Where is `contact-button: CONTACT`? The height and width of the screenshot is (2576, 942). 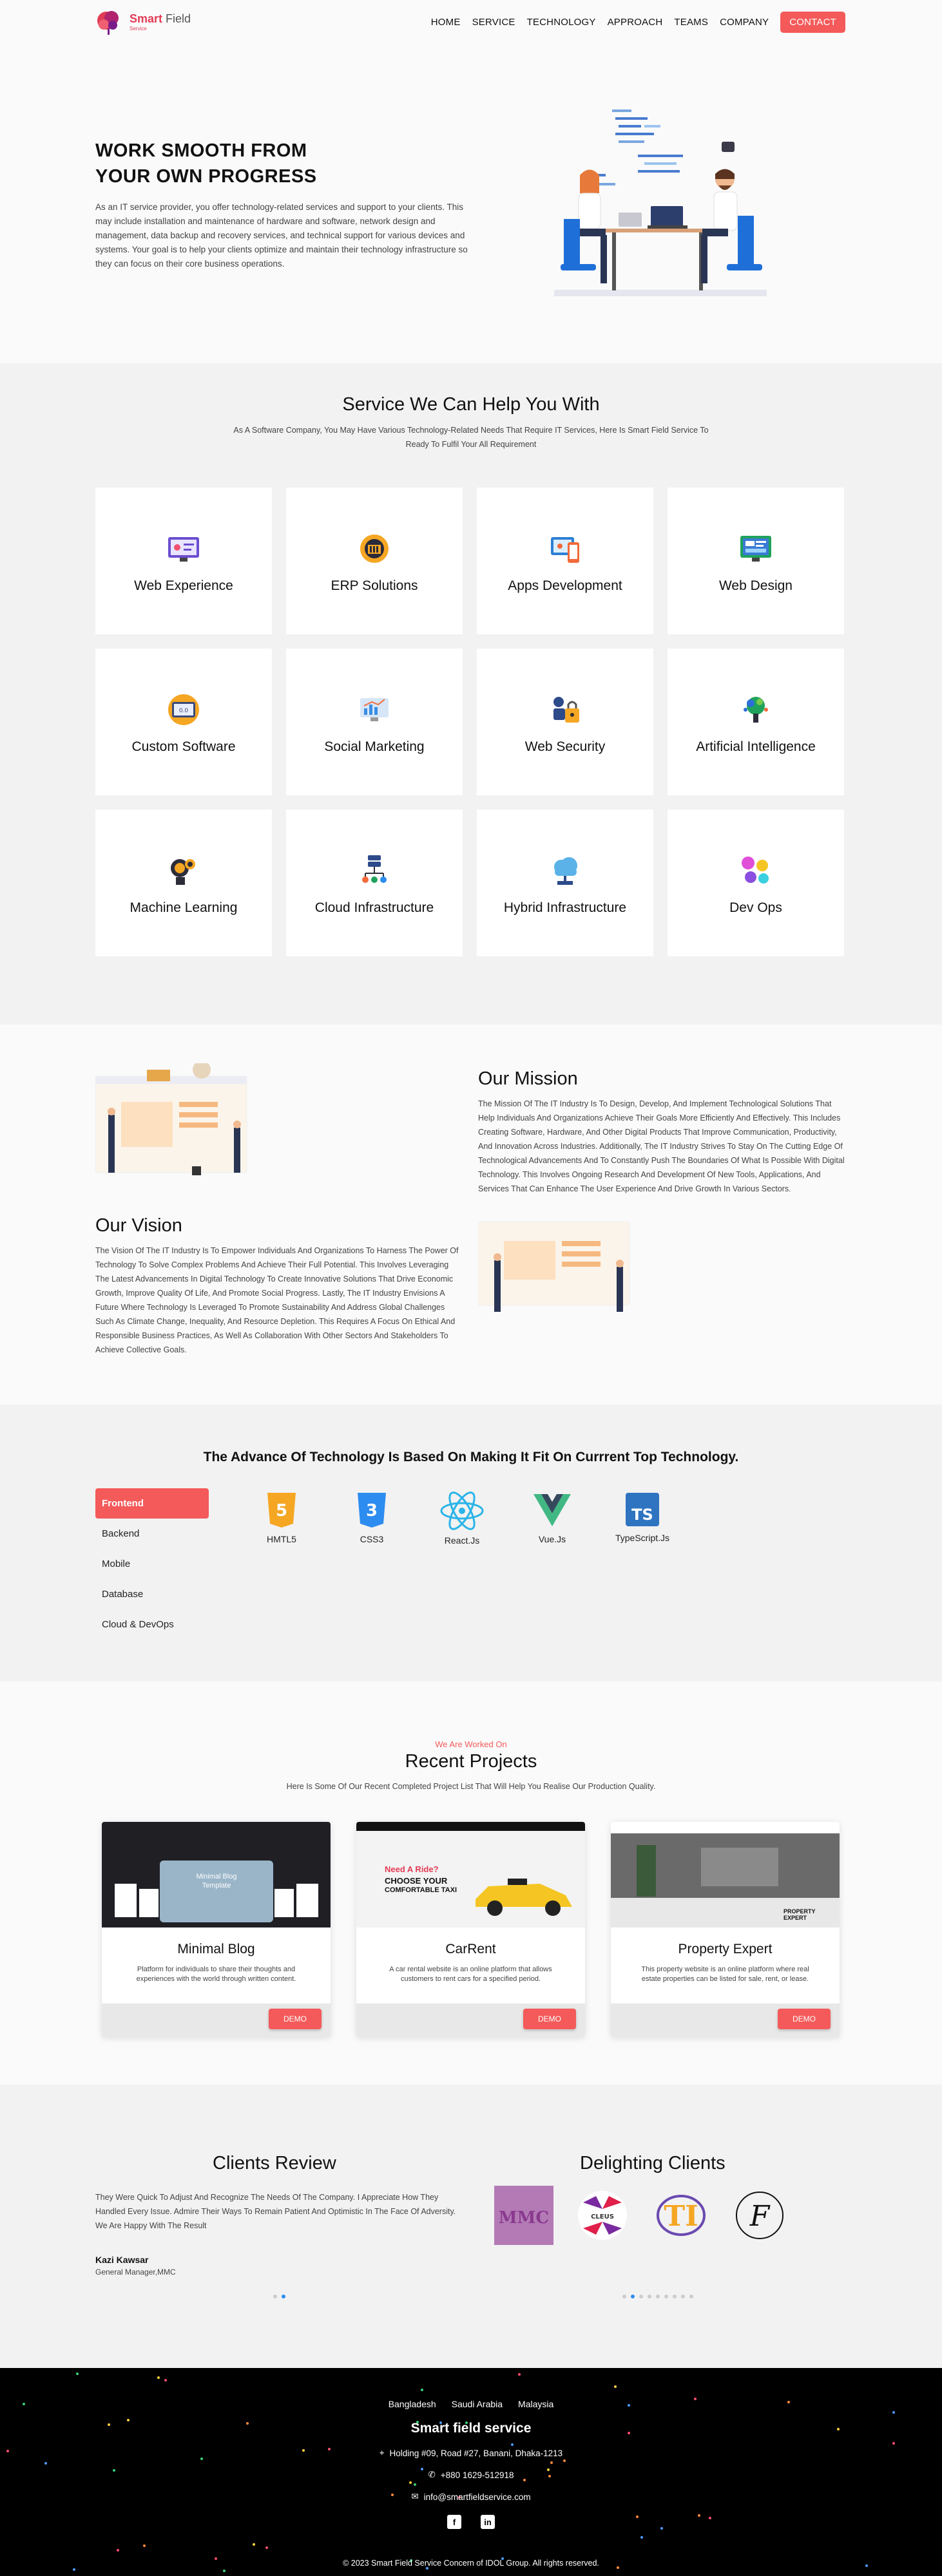 contact-button: CONTACT is located at coordinates (812, 22).